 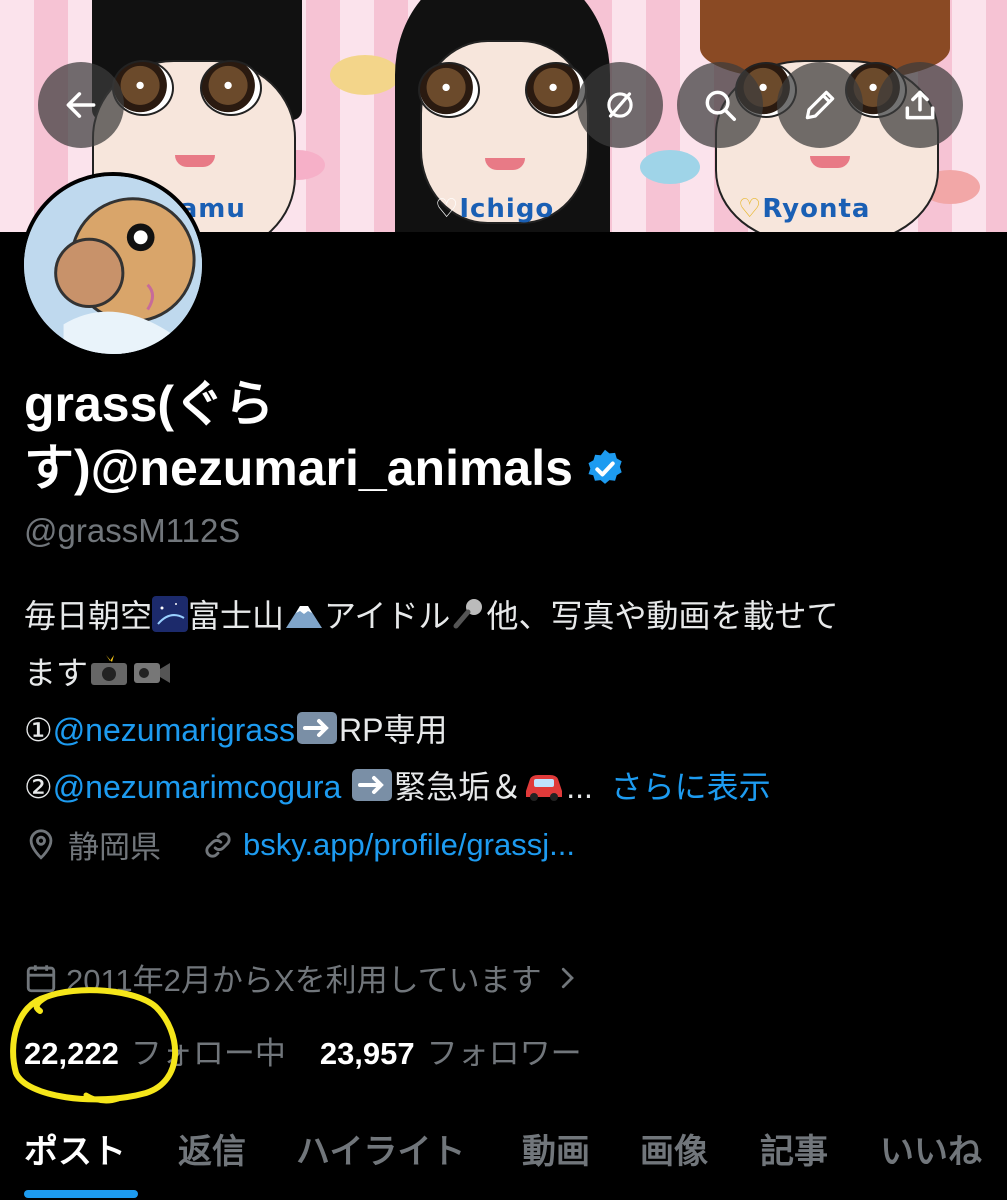 What do you see at coordinates (504, 675) in the screenshot?
I see `bio-line-2: ます` at bounding box center [504, 675].